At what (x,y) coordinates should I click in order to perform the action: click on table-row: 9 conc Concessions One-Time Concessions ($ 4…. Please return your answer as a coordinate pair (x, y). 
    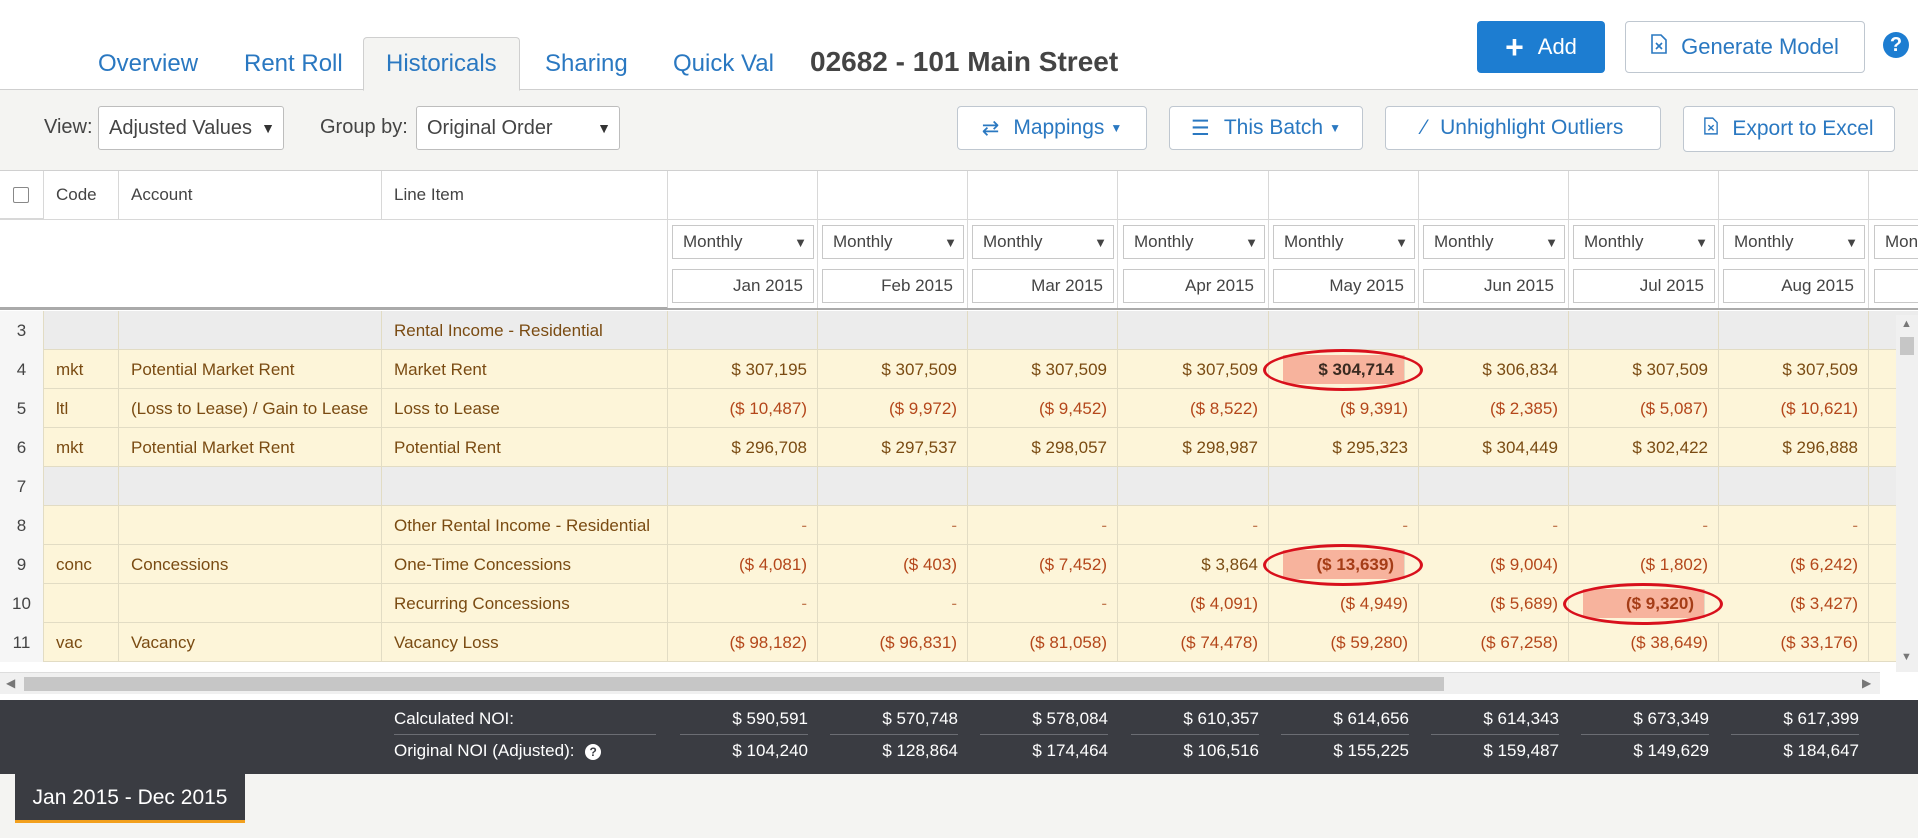
    Looking at the image, I should click on (959, 564).